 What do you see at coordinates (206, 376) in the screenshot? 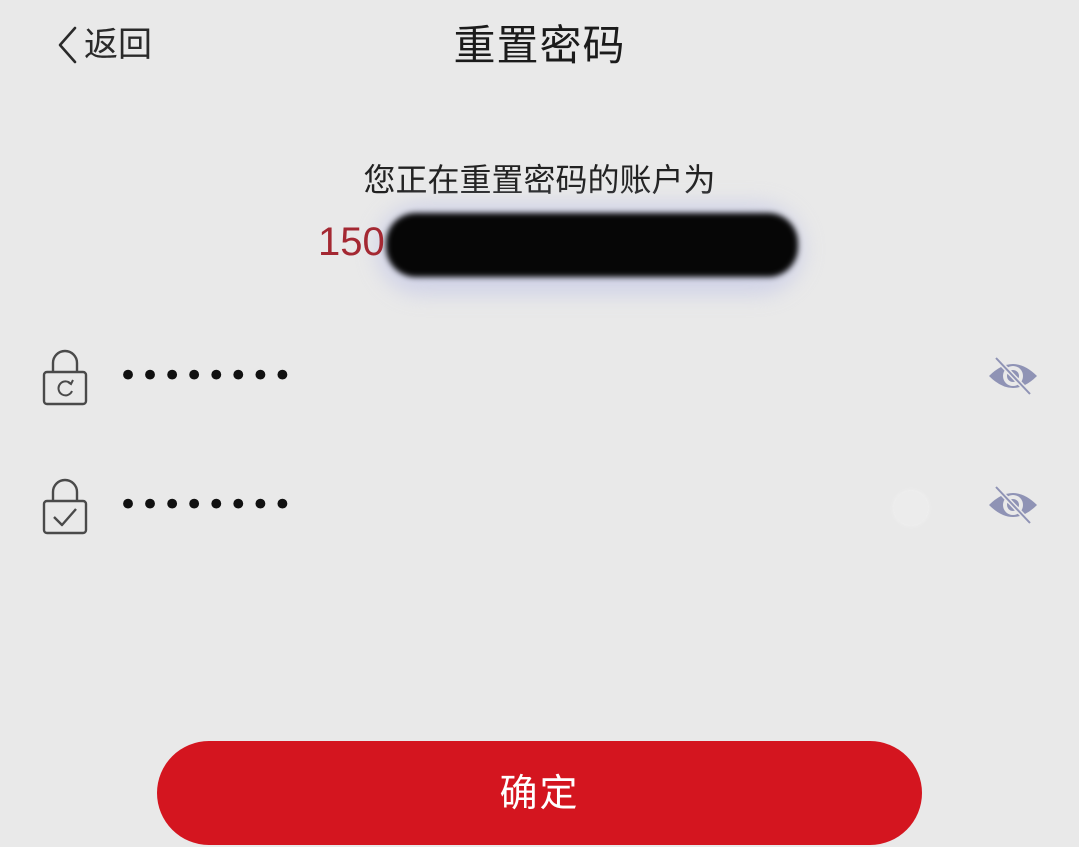
I see `new-password-input: ••••••••` at bounding box center [206, 376].